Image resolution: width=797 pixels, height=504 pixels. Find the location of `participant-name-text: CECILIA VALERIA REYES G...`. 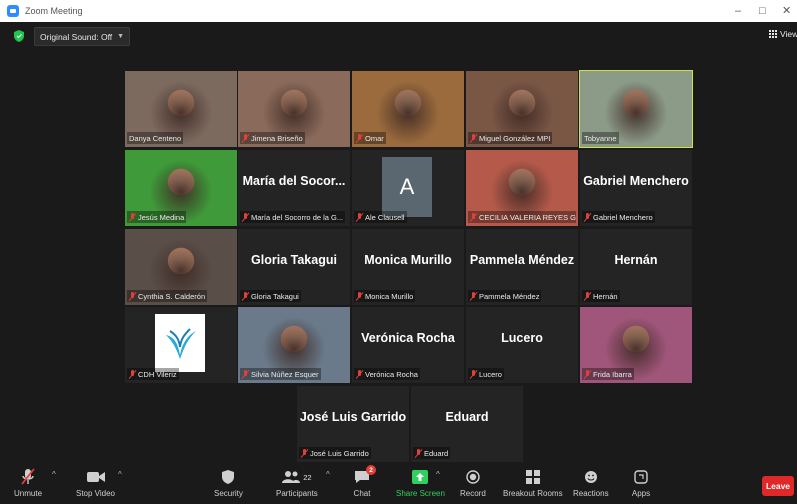

participant-name-text: CECILIA VALERIA REYES G... is located at coordinates (527, 217).